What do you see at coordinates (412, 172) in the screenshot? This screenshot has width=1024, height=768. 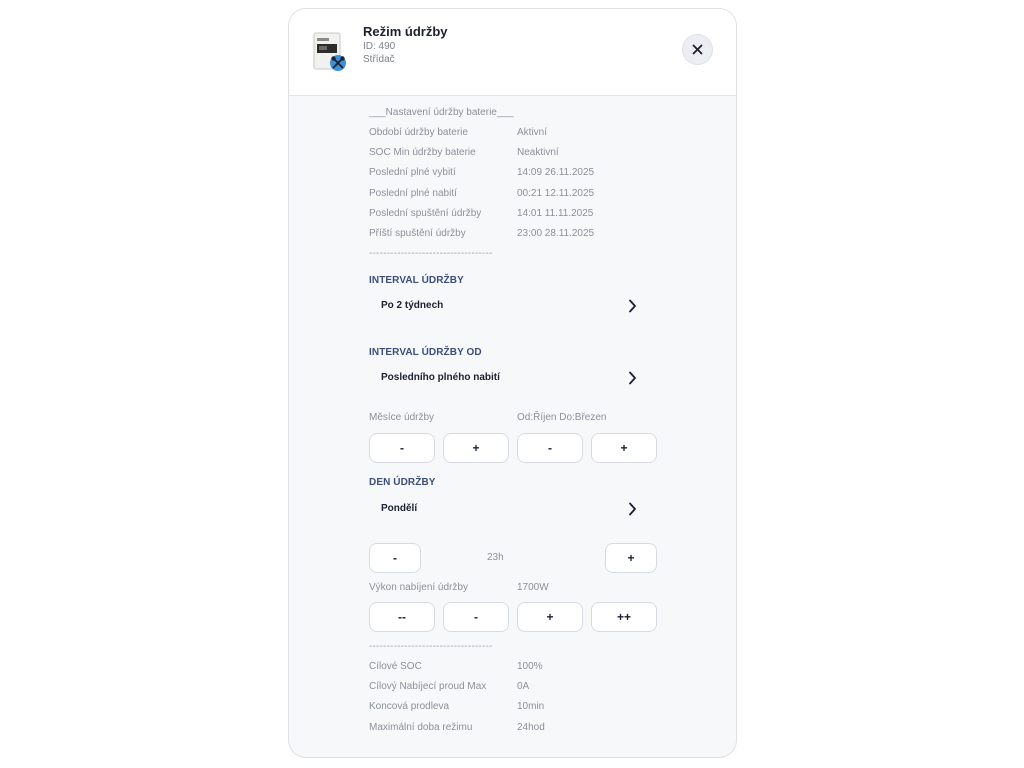 I see `last-full-discharge-label: Poslední plné vybití` at bounding box center [412, 172].